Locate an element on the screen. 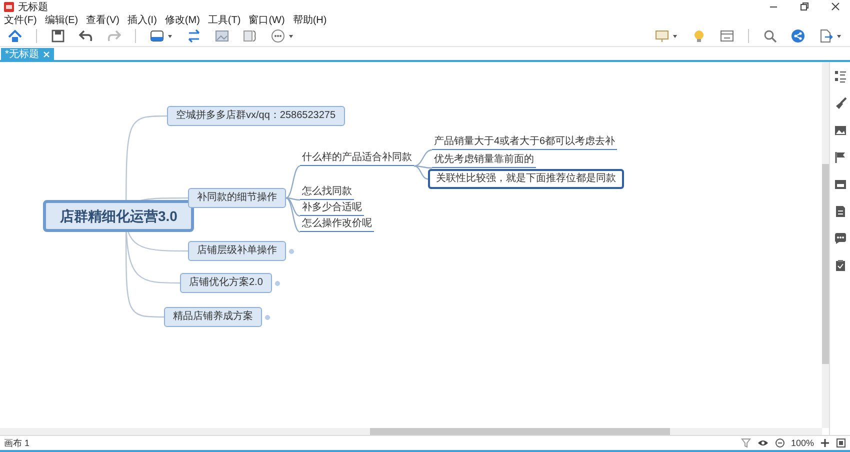  subtopic: 补多少合适呢 is located at coordinates (332, 209).